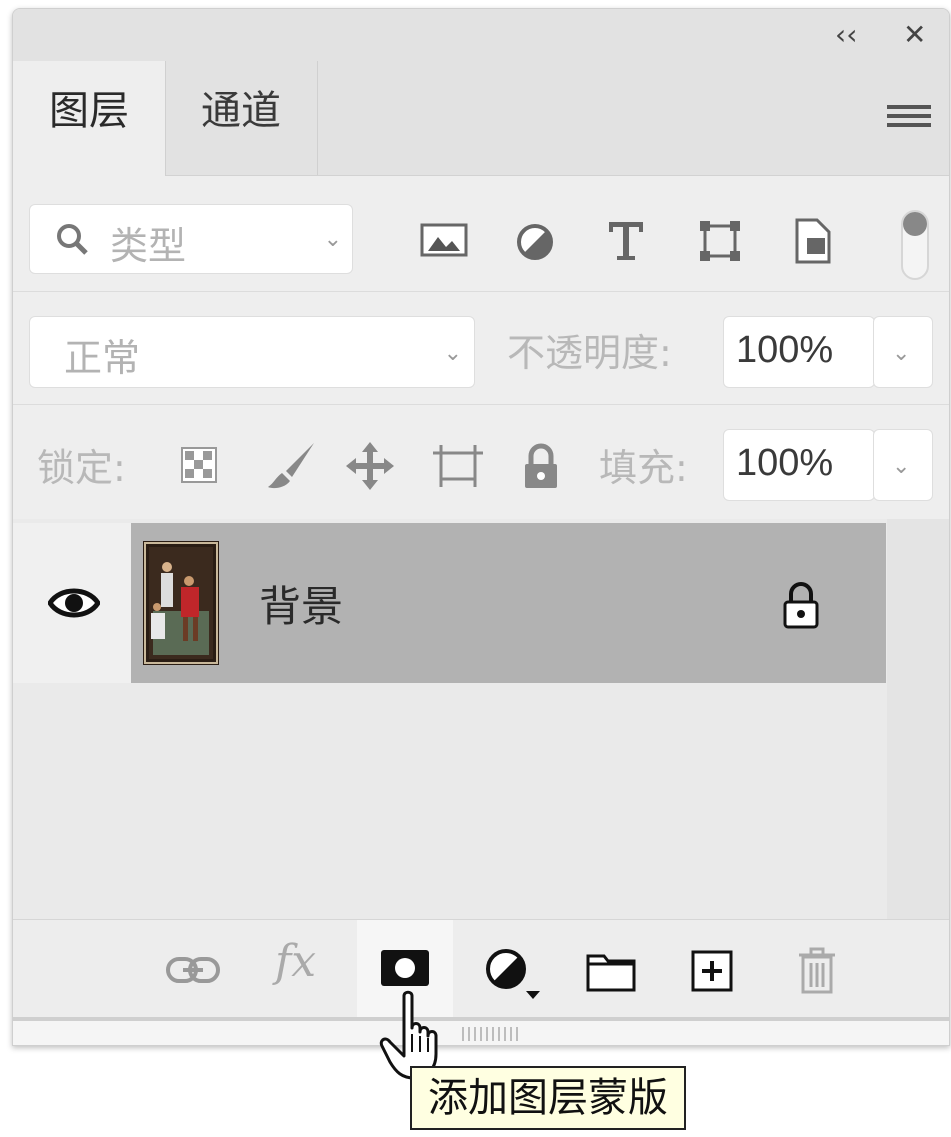 The height and width of the screenshot is (1137, 951). Describe the element at coordinates (626, 240) in the screenshot. I see `type-filter-icon` at that location.